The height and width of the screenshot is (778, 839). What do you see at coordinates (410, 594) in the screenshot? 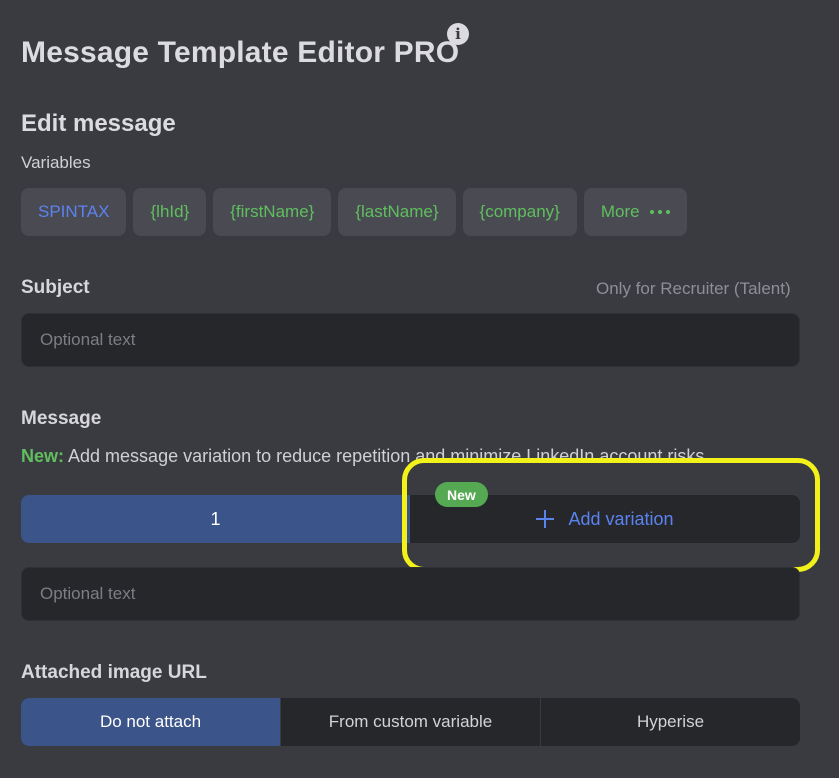
I see `message-input: Optional text` at bounding box center [410, 594].